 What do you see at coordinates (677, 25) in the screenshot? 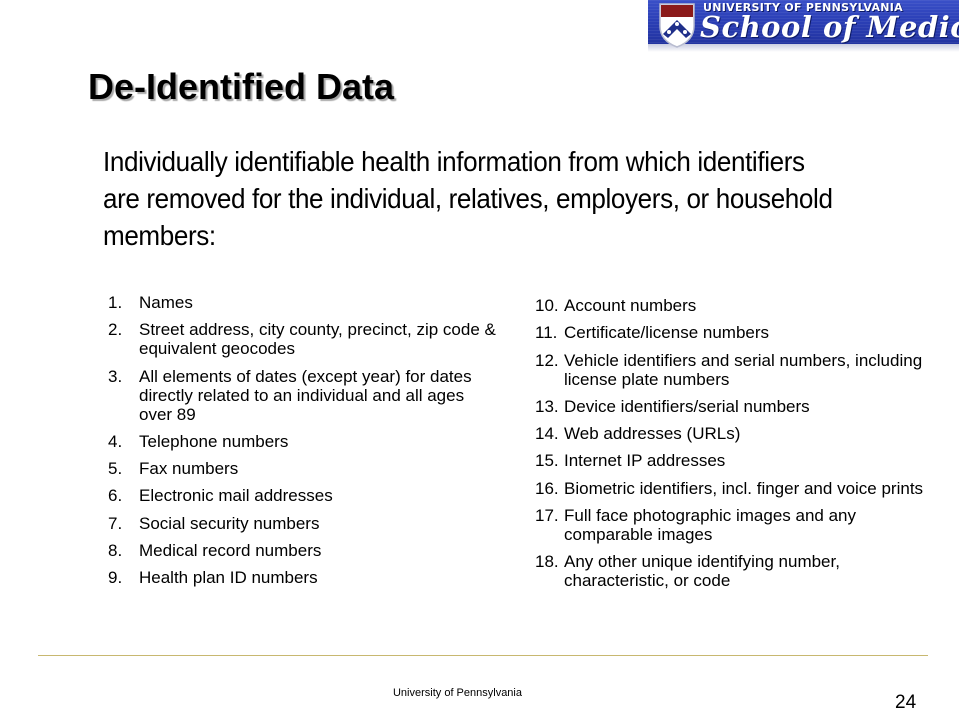
I see `penn-shield-icon` at bounding box center [677, 25].